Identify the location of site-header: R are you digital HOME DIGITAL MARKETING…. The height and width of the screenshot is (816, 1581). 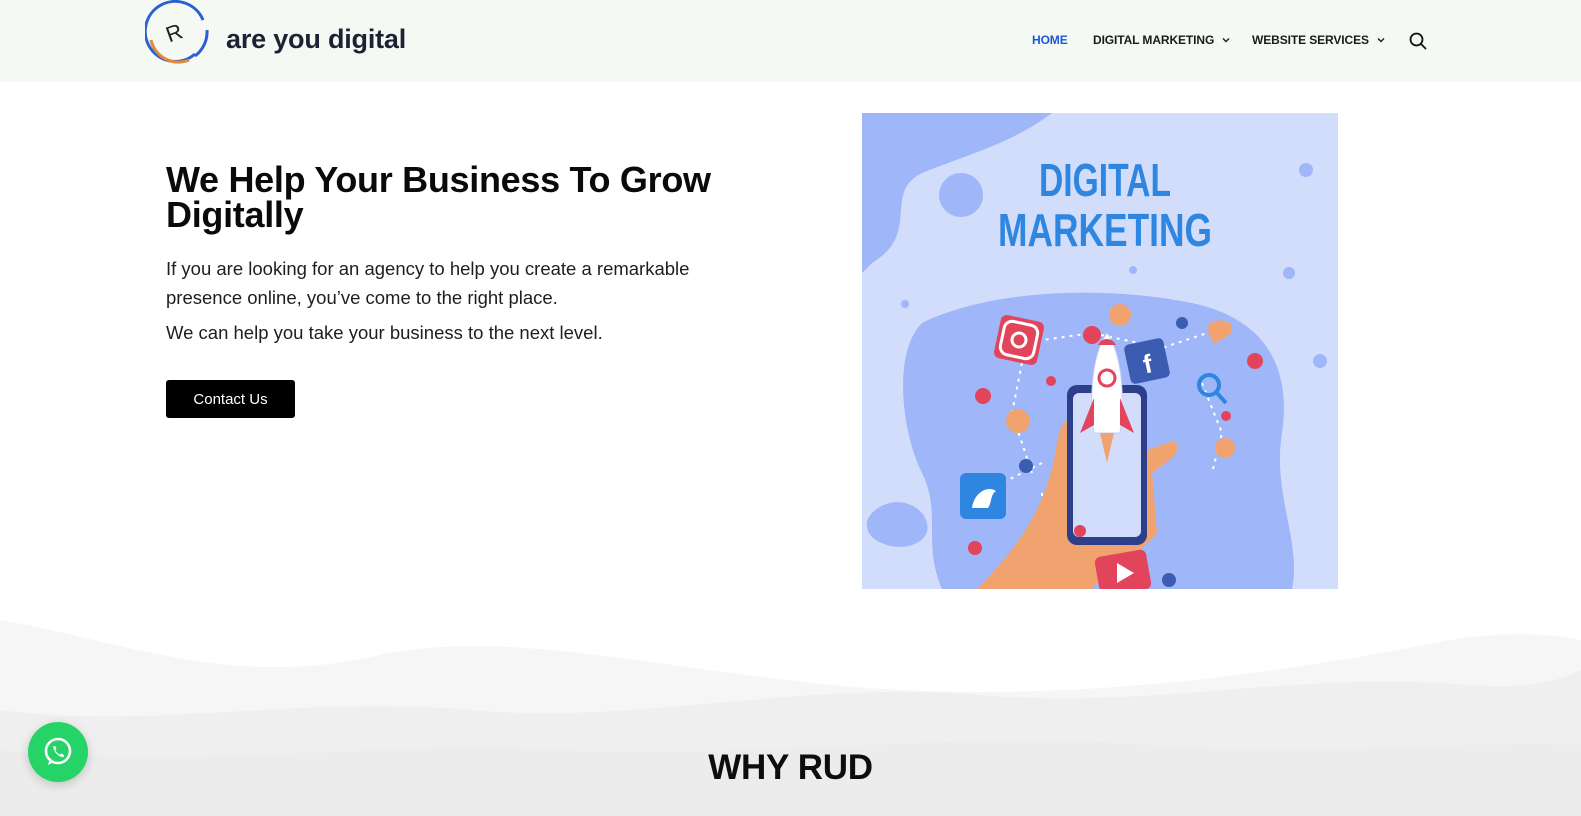
(790, 41).